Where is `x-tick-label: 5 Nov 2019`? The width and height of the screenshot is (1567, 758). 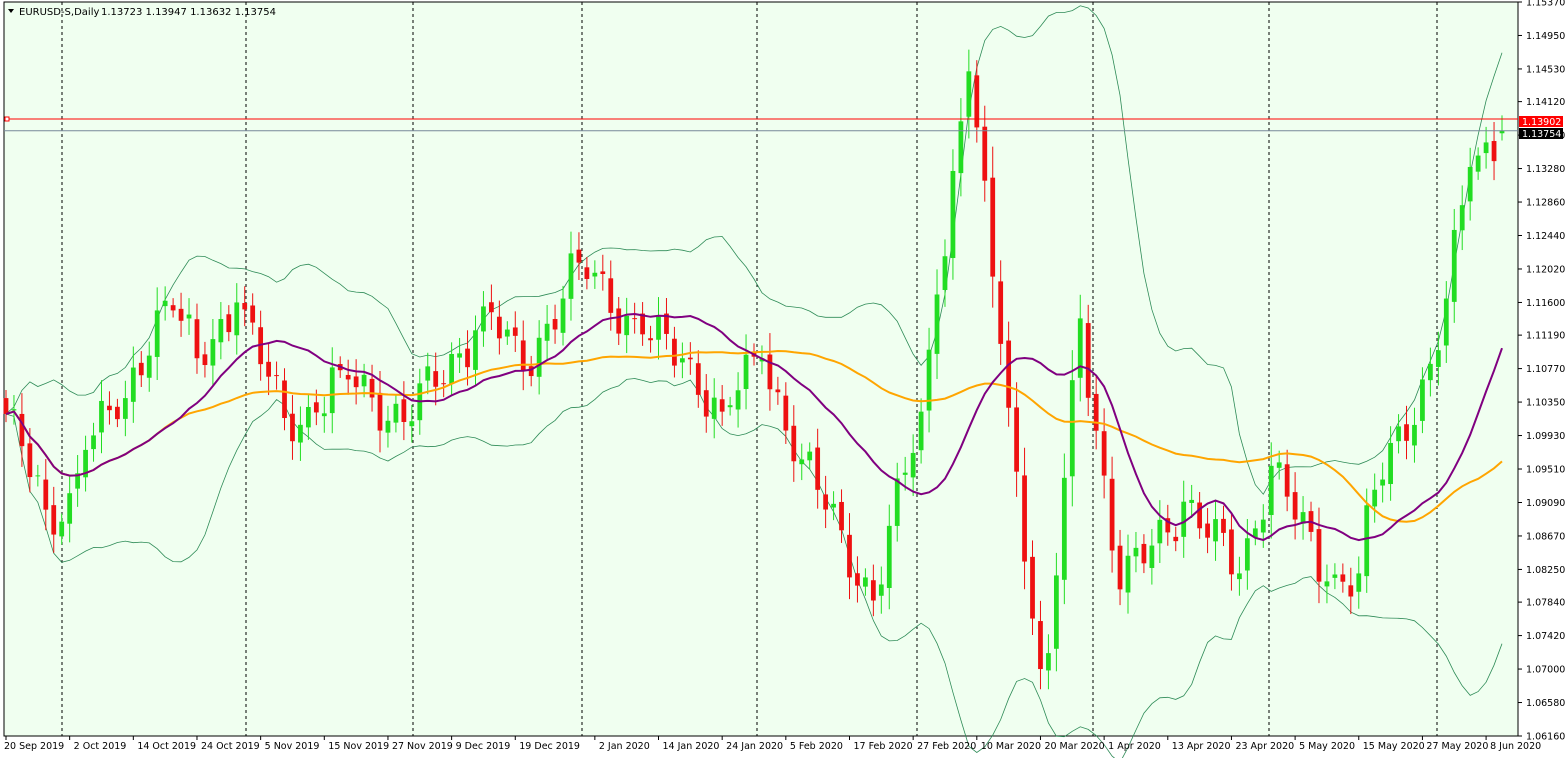
x-tick-label: 5 Nov 2019 is located at coordinates (292, 746).